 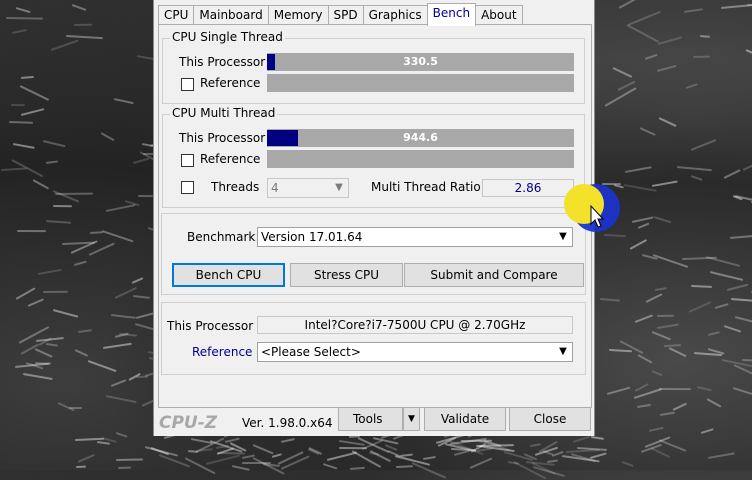 I want to click on reference-value: <Please Select>, so click(x=311, y=352).